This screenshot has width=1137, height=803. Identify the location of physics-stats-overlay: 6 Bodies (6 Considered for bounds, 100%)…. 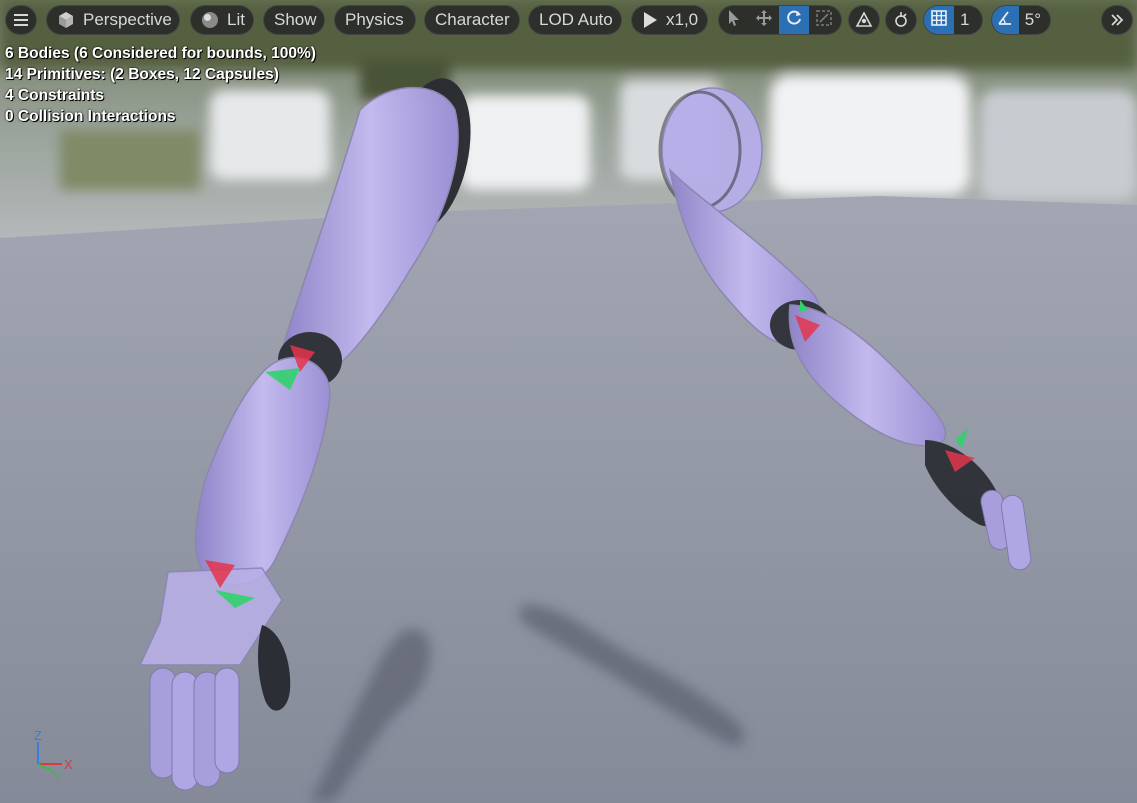
(160, 85).